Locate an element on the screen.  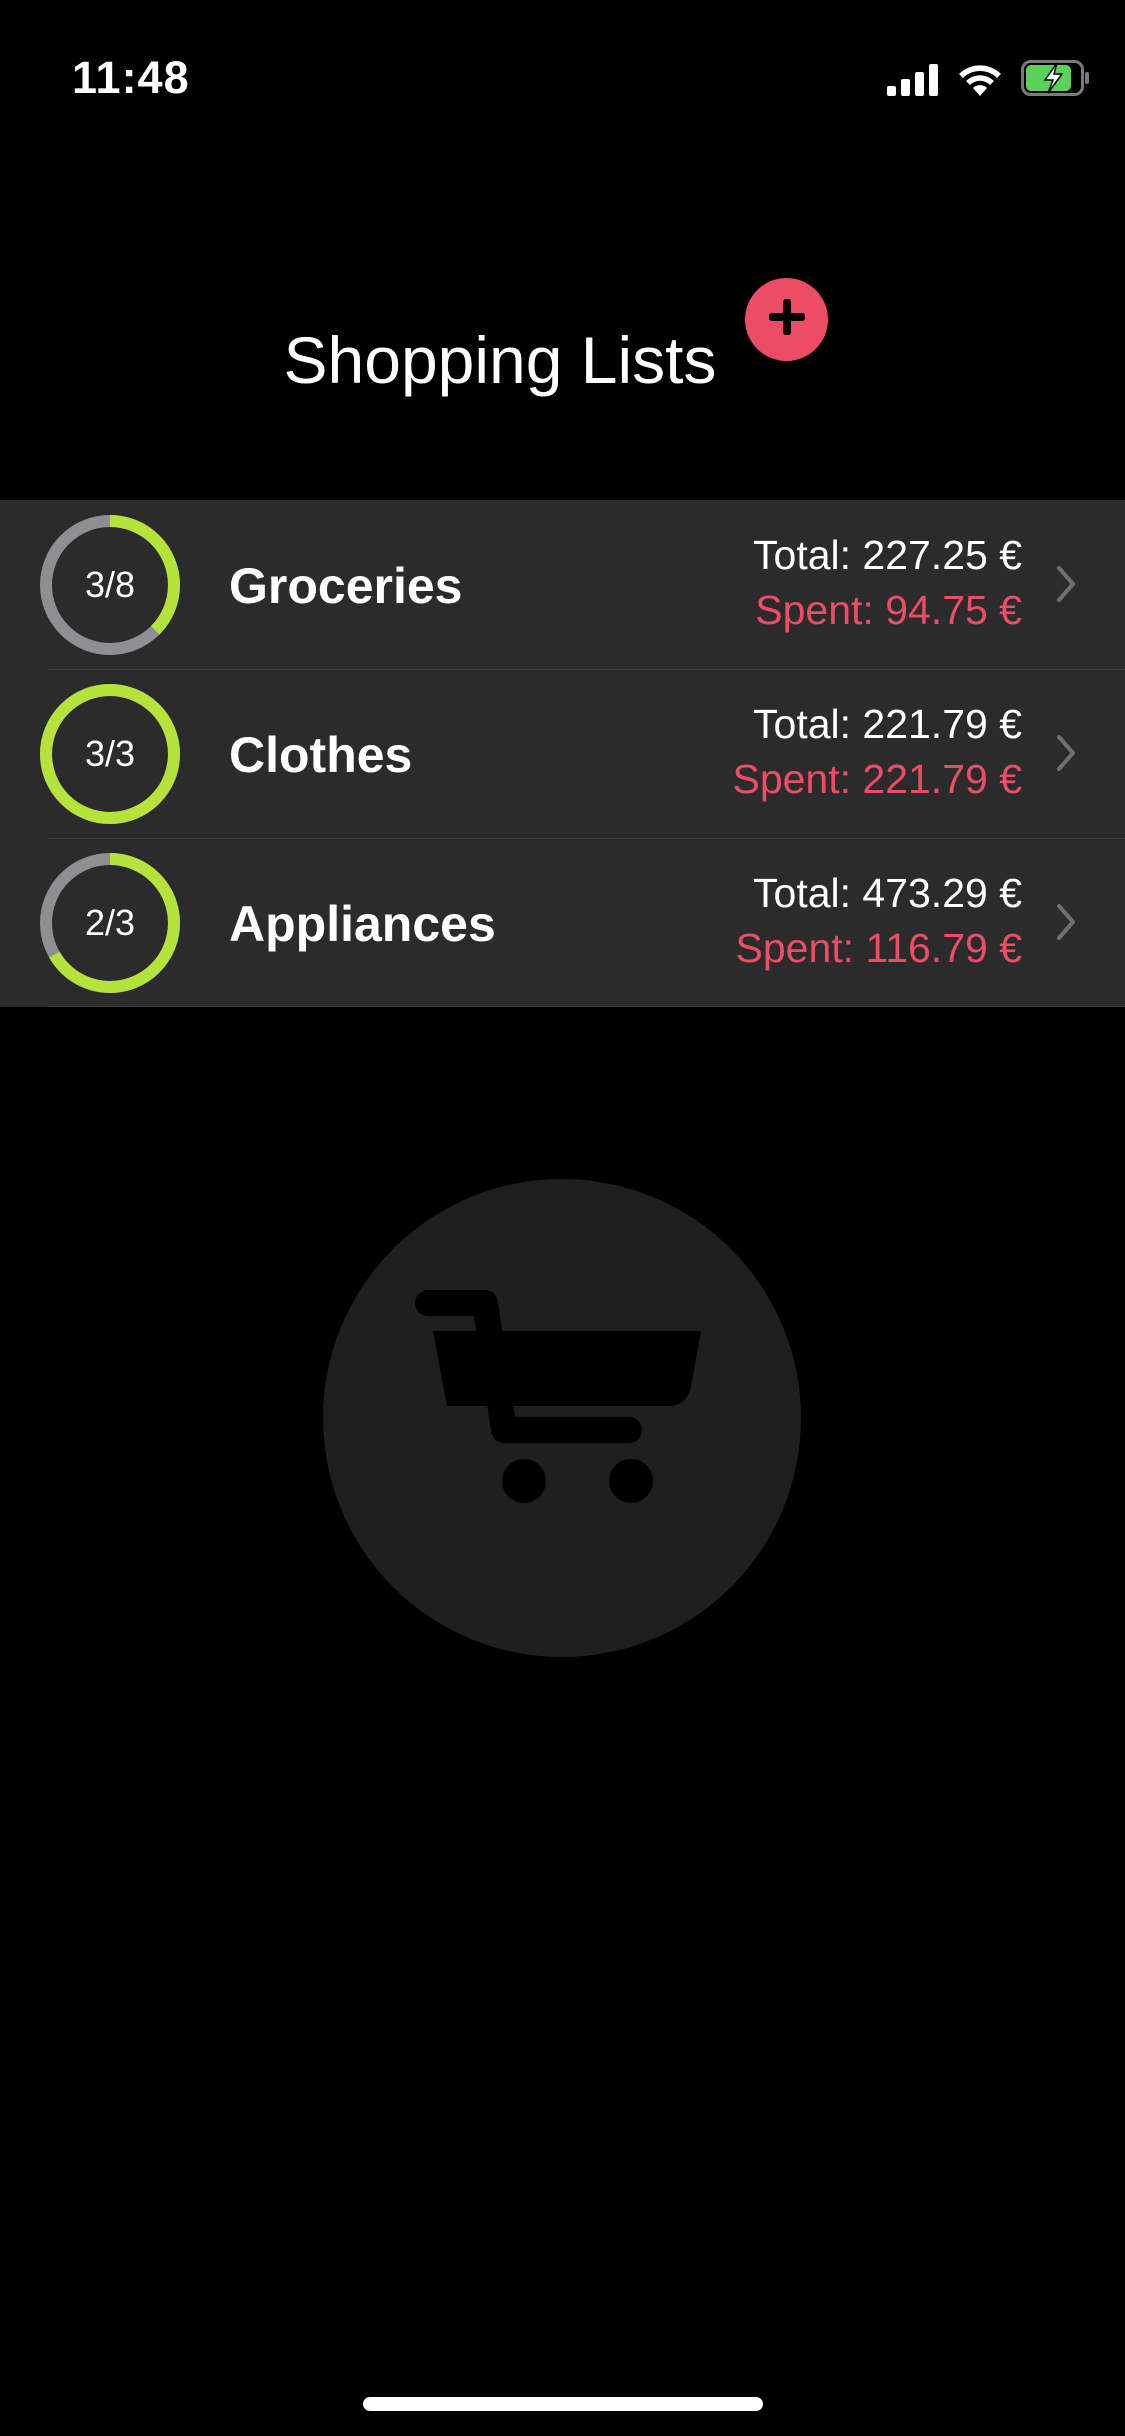
signal-icon is located at coordinates (913, 82).